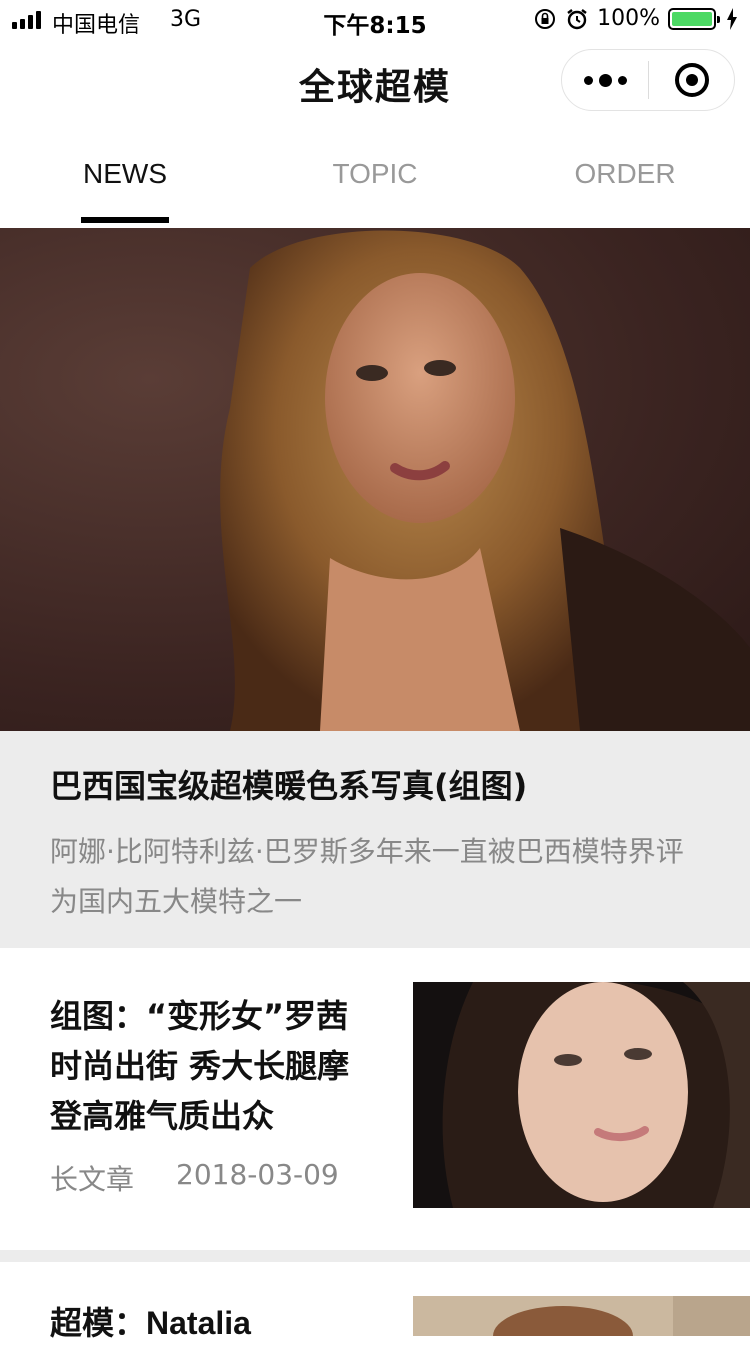 This screenshot has width=750, height=1352. Describe the element at coordinates (577, 18) in the screenshot. I see `alarm-icon` at that location.